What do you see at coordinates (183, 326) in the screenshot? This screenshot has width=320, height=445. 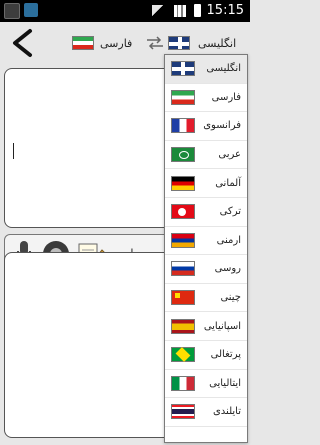 I see `spain-flag-icon` at bounding box center [183, 326].